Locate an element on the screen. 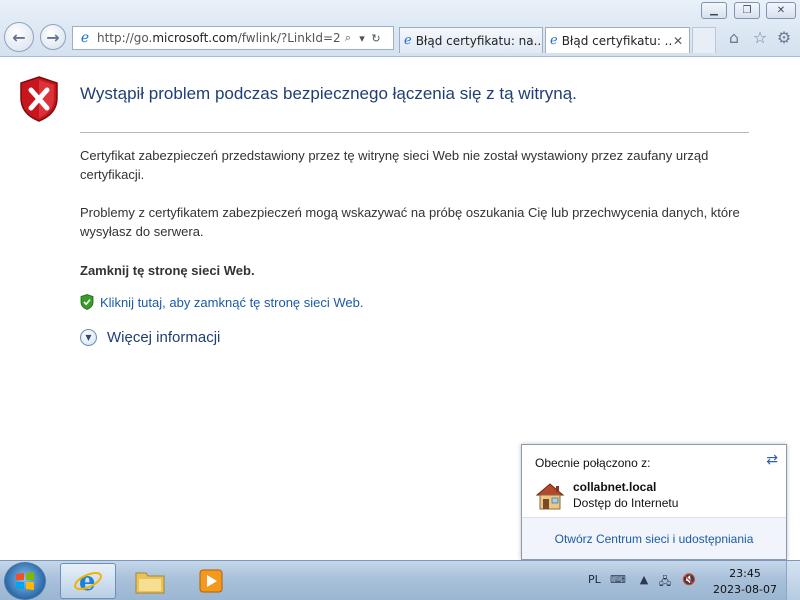  forward-button: → is located at coordinates (53, 37).